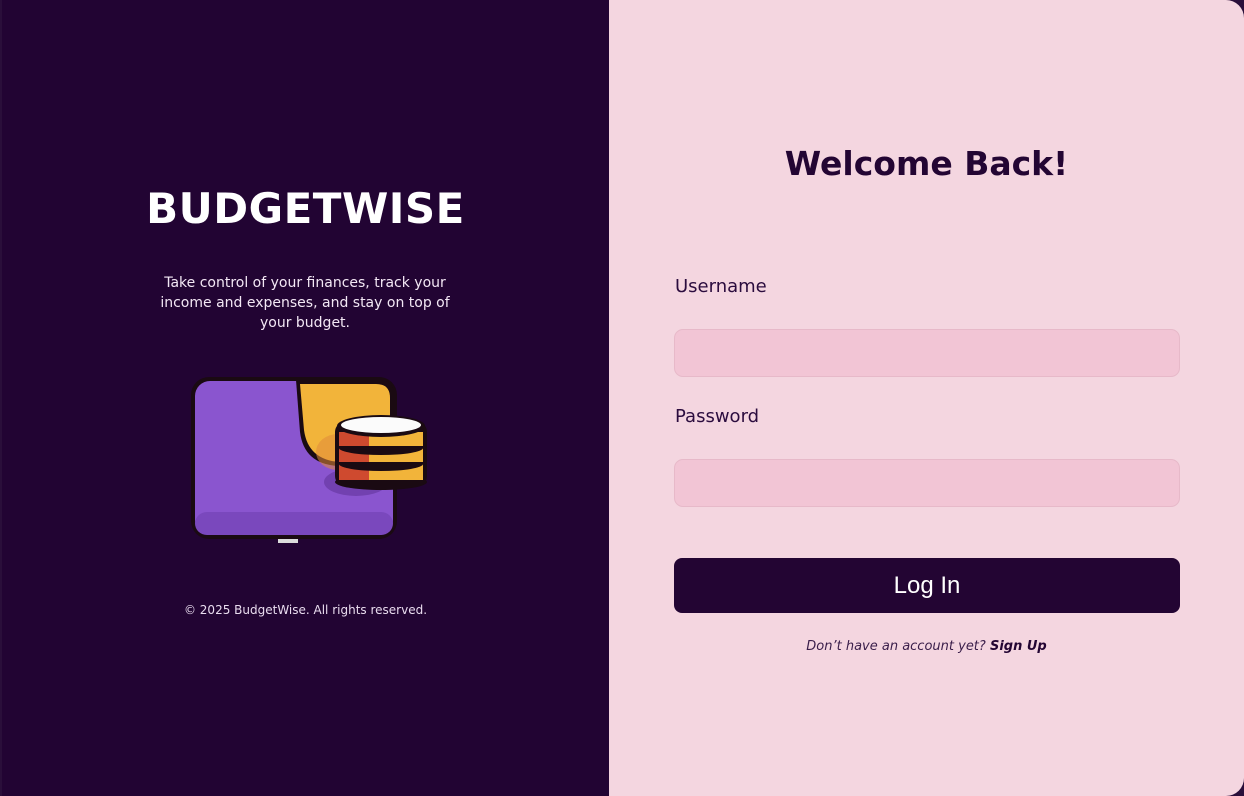  I want to click on signup-prompt-line: Don’t have an account yet? Sign Up, so click(926, 646).